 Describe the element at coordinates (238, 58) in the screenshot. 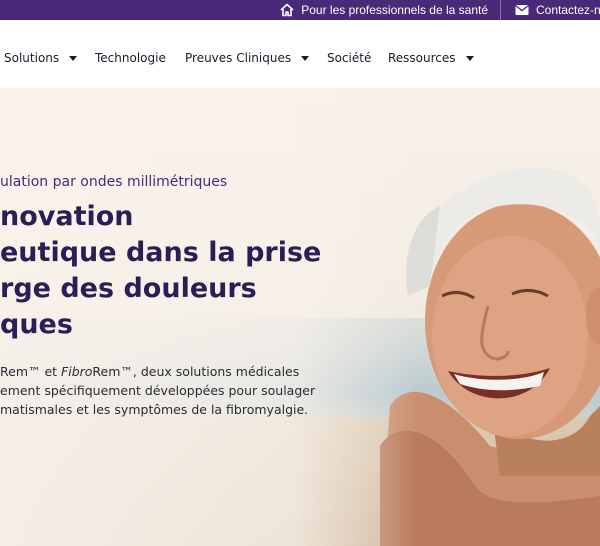

I see `nav-item-label: Preuves Cliniques` at that location.